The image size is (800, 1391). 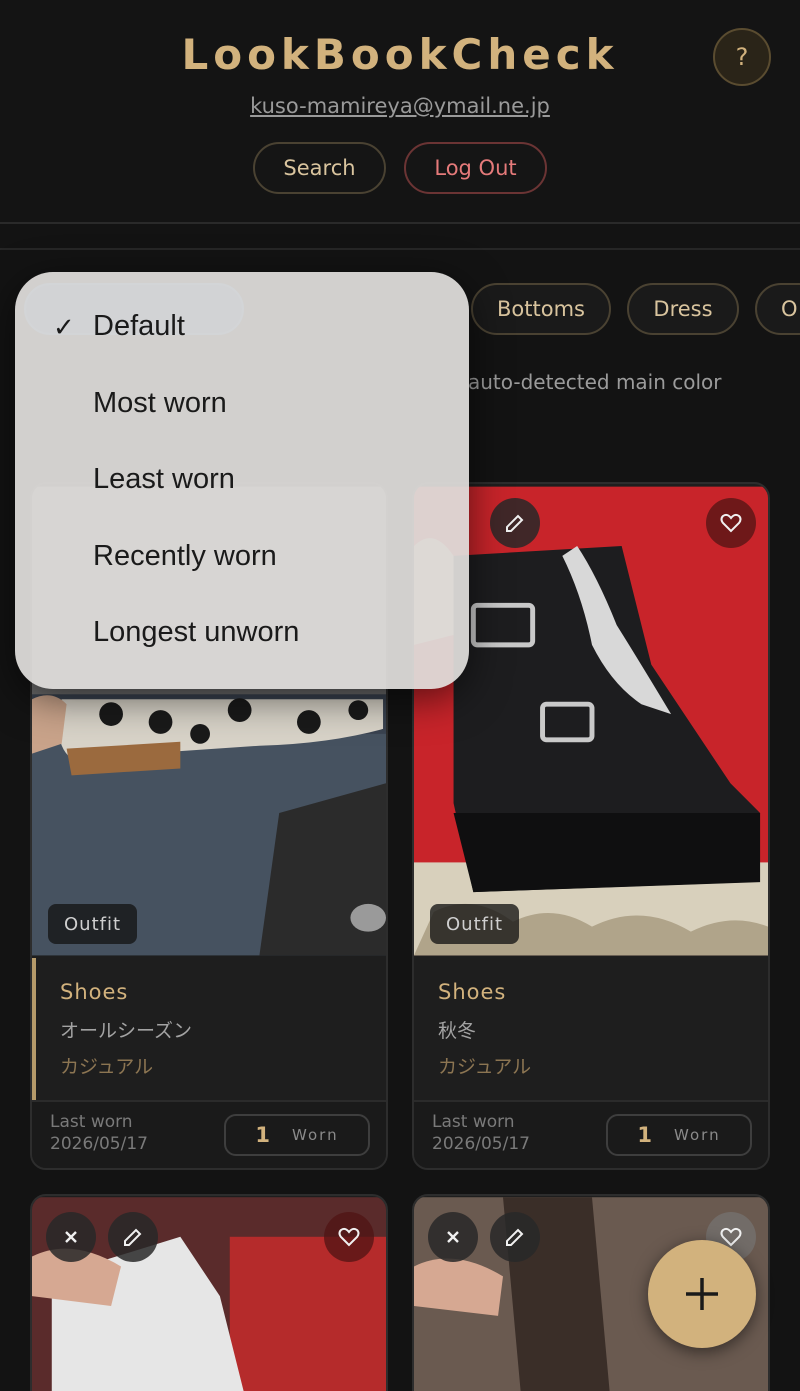 I want to click on add-item-button, so click(x=702, y=1294).